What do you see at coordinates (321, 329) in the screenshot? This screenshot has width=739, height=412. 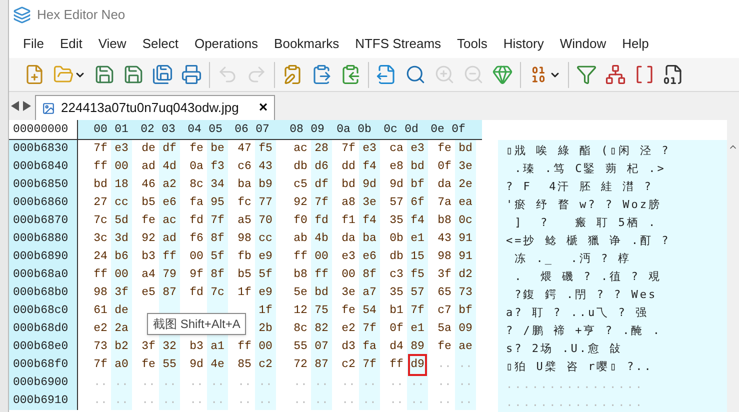 I see `byte-cell: 82` at bounding box center [321, 329].